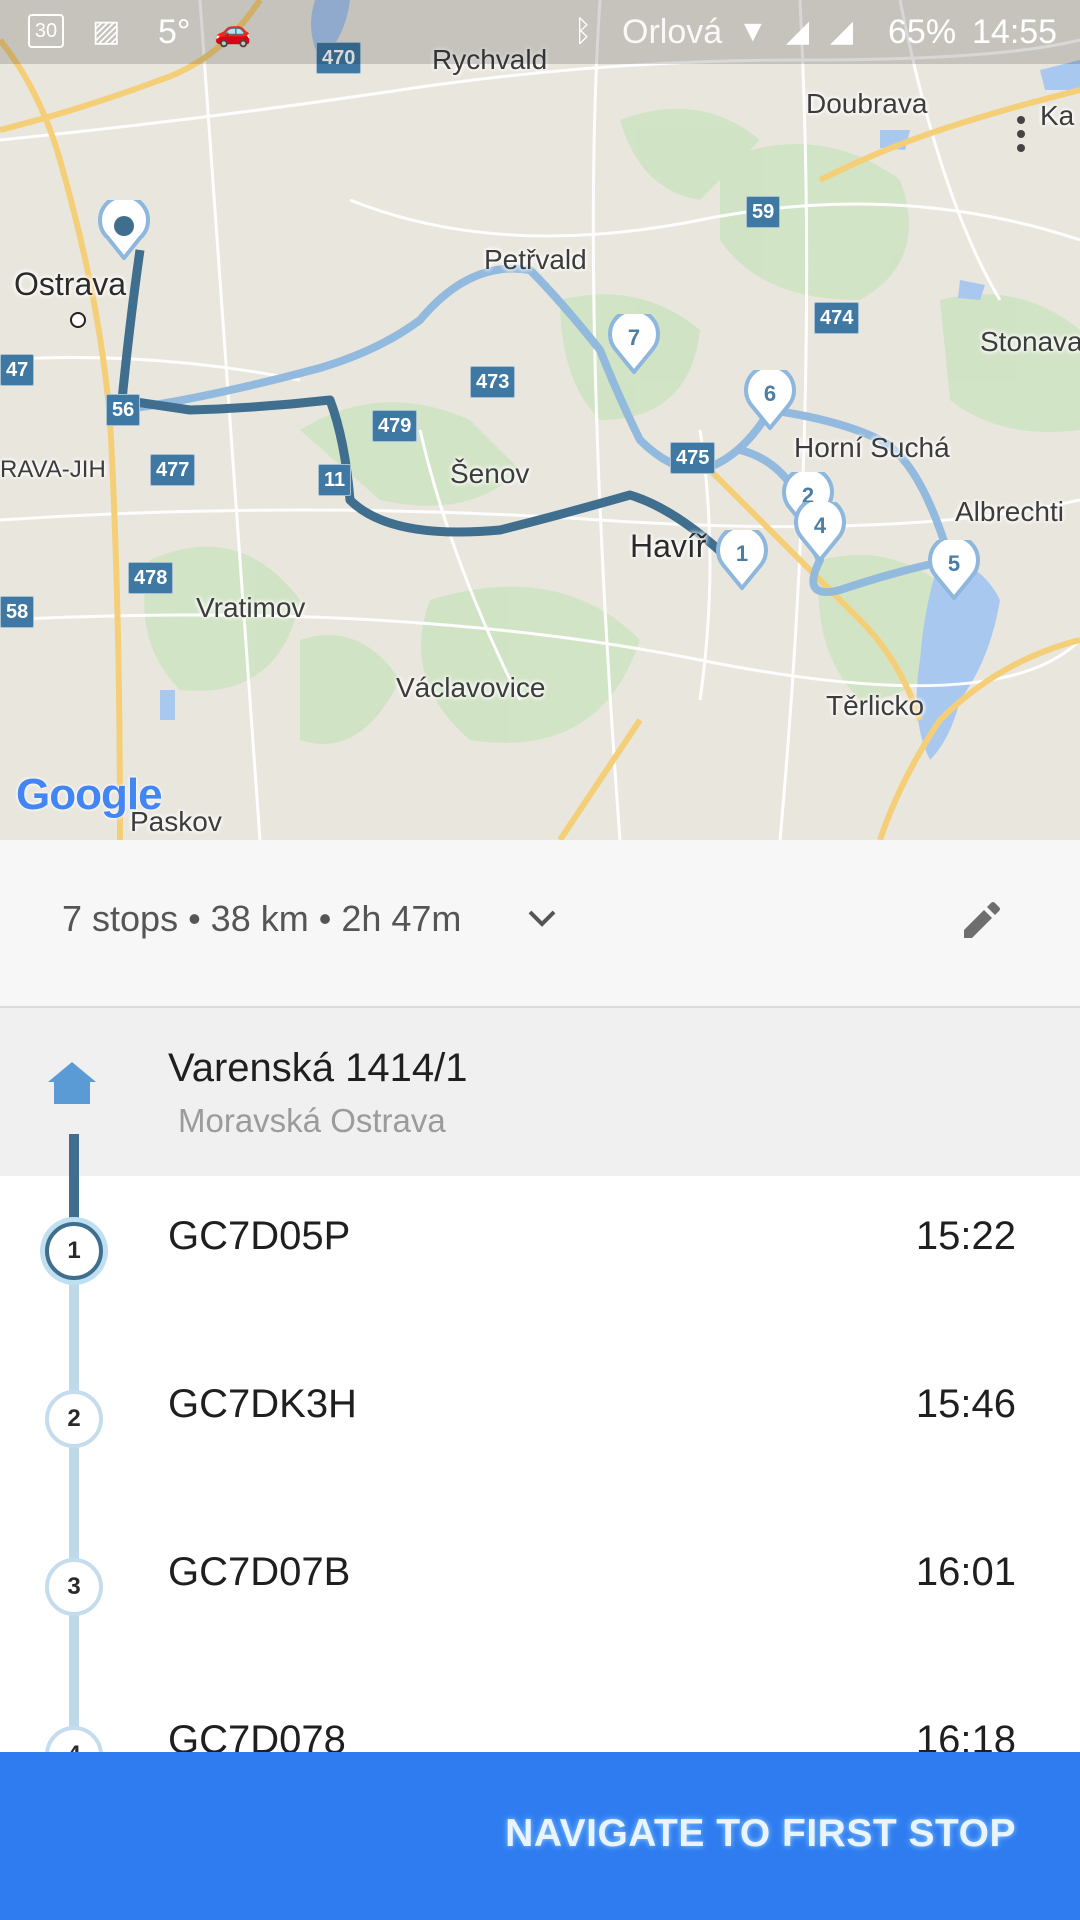 This screenshot has height=1920, width=1080. Describe the element at coordinates (74, 1251) in the screenshot. I see `stop-number-badge: 1` at that location.